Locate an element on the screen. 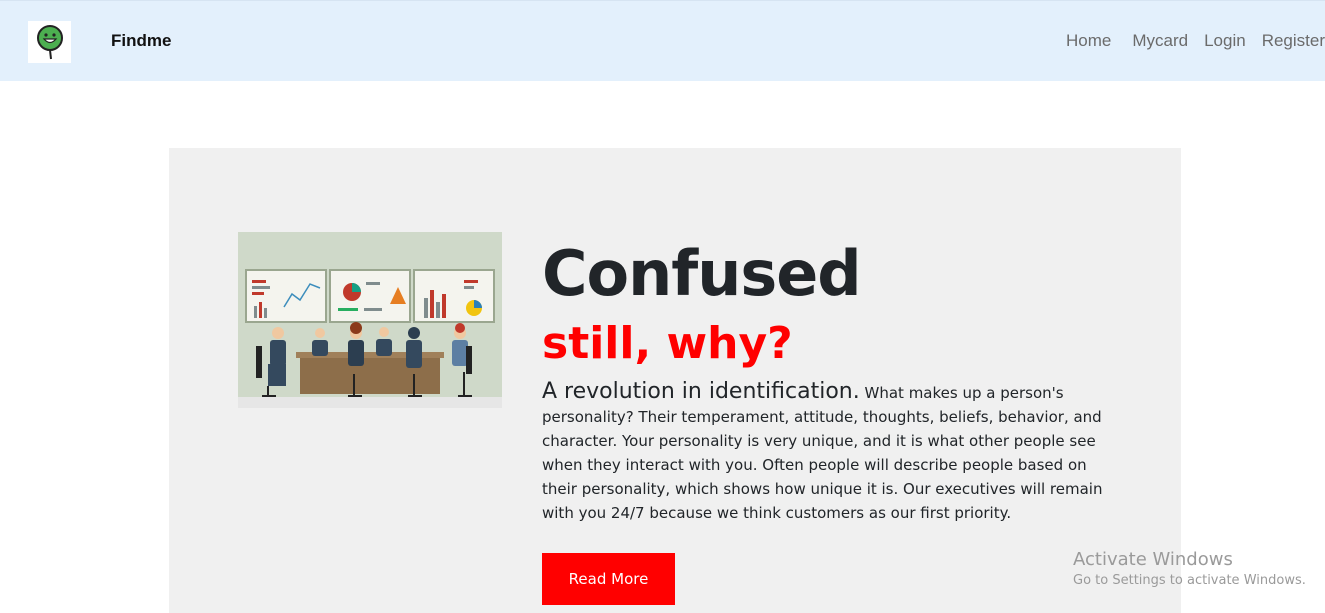 This screenshot has height=613, width=1325. nav-home: Home is located at coordinates (1088, 41).